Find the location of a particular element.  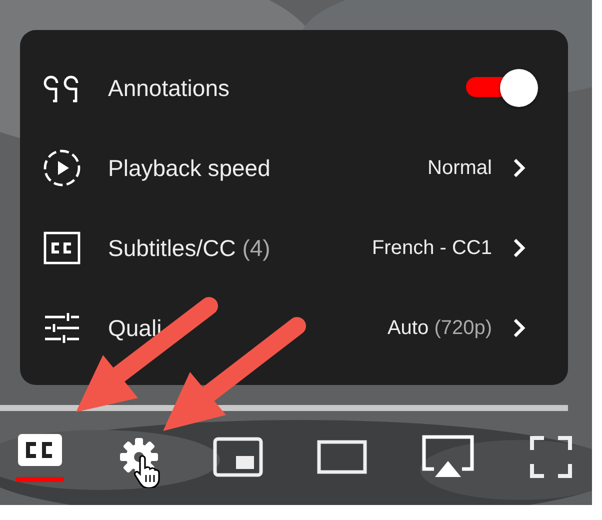

fullscreen-icon is located at coordinates (551, 457).